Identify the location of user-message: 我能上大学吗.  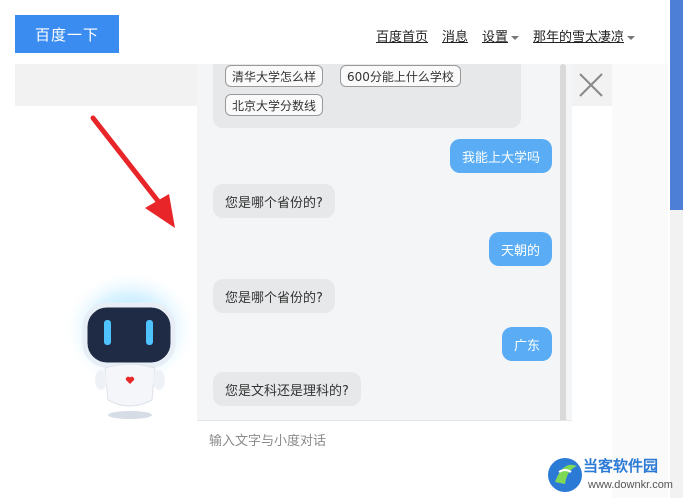
(500, 156).